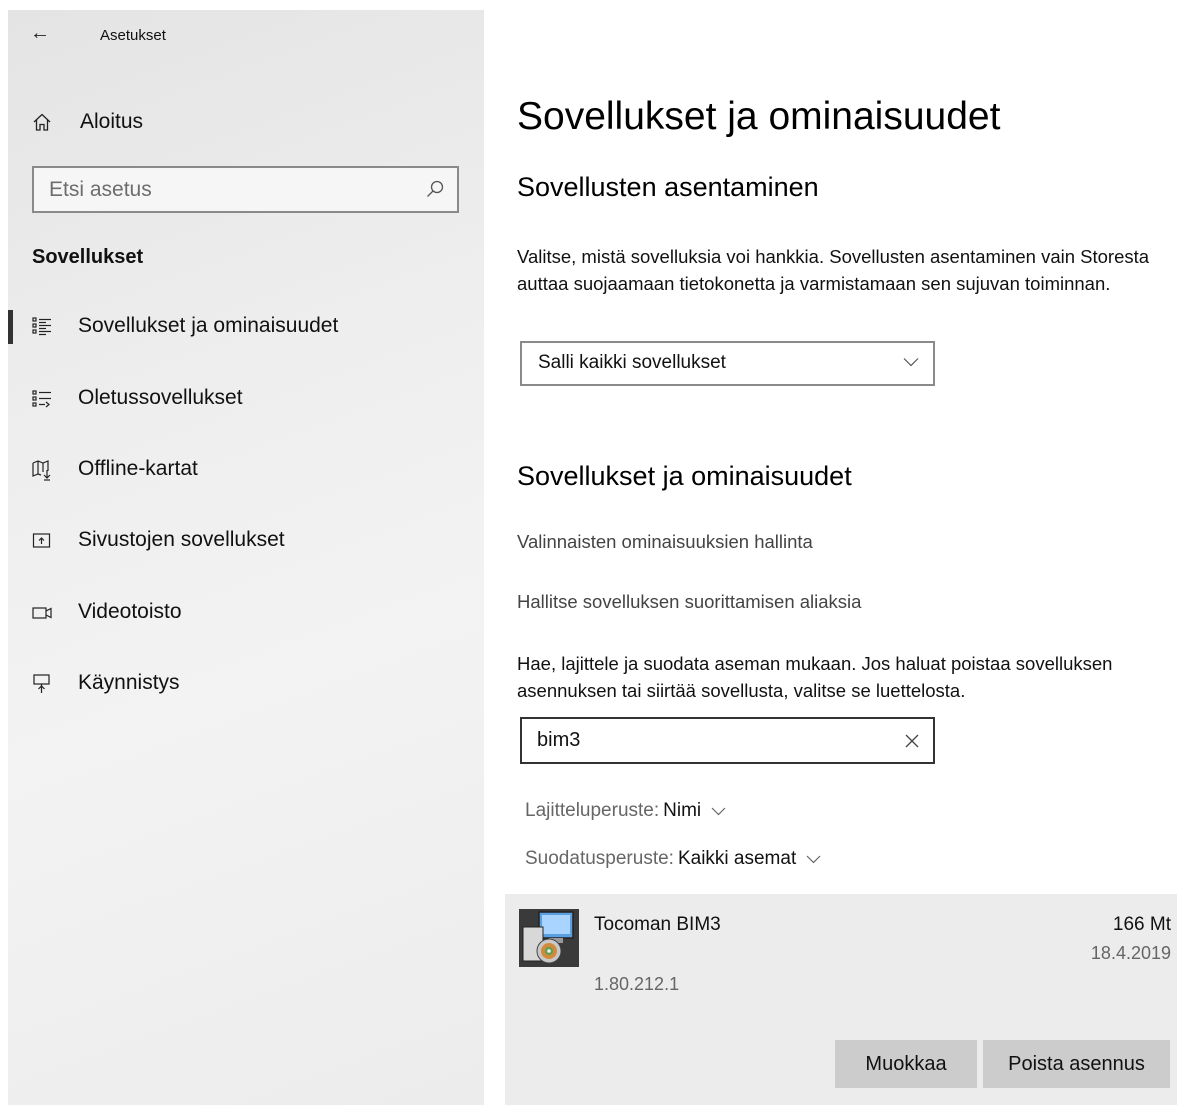  I want to click on map-icon, so click(41, 470).